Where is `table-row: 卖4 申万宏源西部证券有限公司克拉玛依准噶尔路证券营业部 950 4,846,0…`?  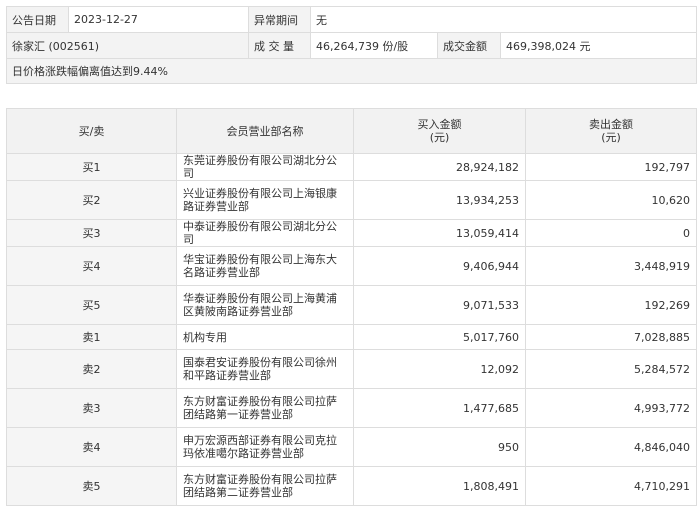 table-row: 卖4 申万宏源西部证券有限公司克拉玛依准噶尔路证券营业部 950 4,846,0… is located at coordinates (351, 447).